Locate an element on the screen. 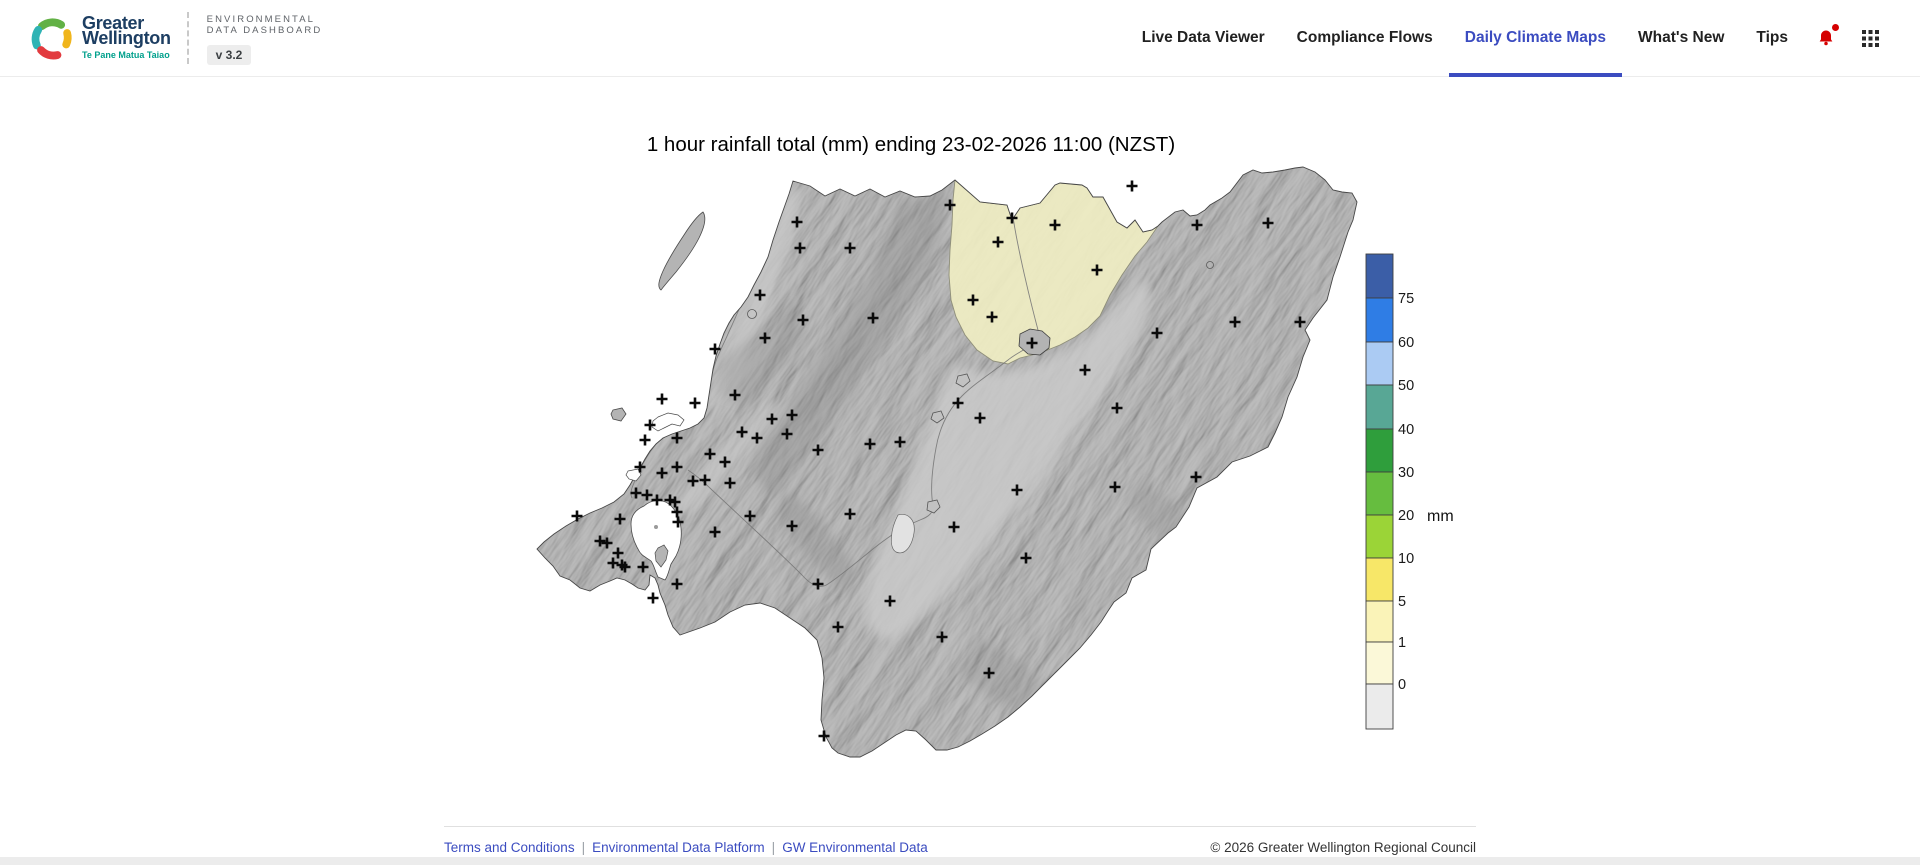 This screenshot has width=1920, height=865. legend-unit-label: mm is located at coordinates (1440, 516).